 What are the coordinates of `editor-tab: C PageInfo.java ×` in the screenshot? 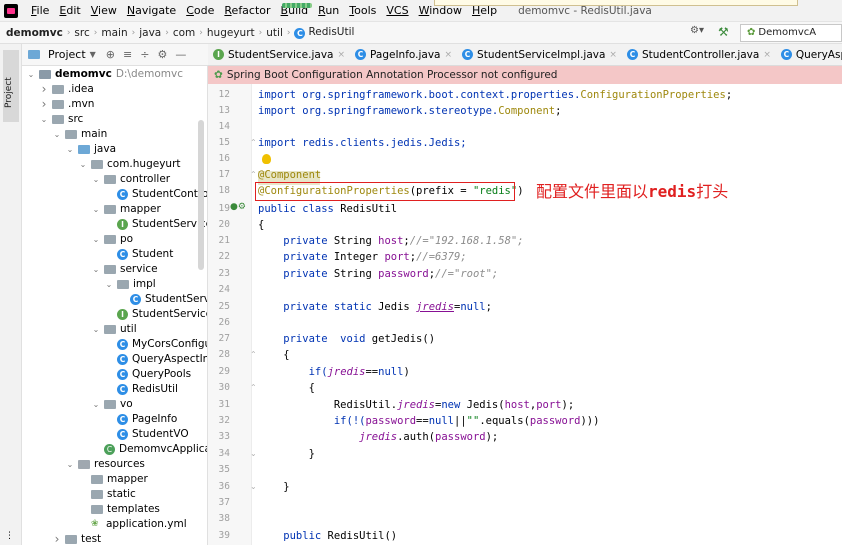 It's located at (403, 54).